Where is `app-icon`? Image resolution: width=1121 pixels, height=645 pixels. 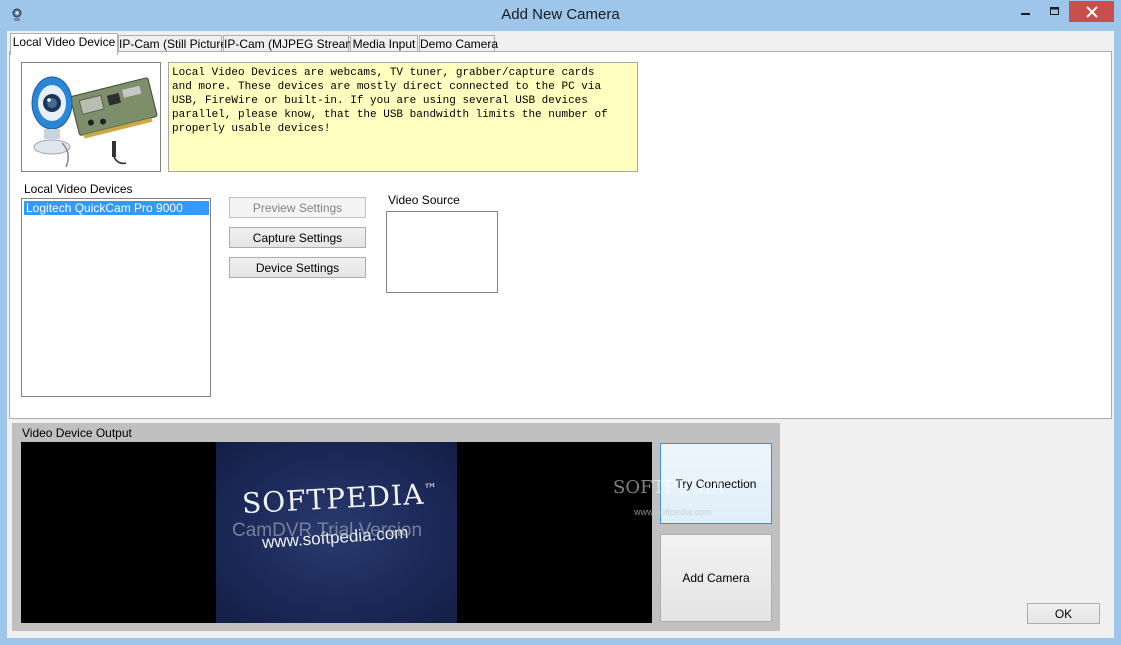
app-icon is located at coordinates (17, 15).